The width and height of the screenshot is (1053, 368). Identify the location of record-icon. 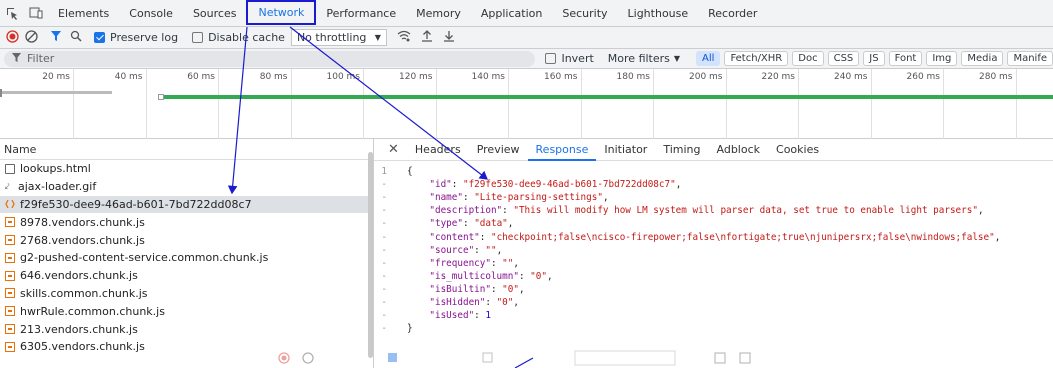
(12, 37).